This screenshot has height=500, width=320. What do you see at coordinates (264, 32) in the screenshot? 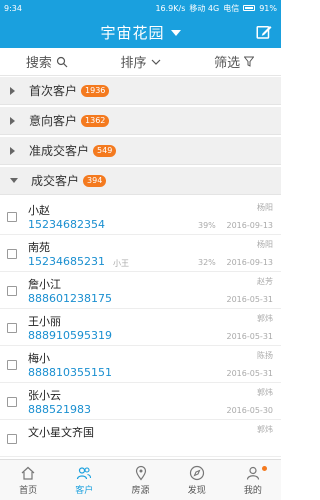
I see `edit-icon` at bounding box center [264, 32].